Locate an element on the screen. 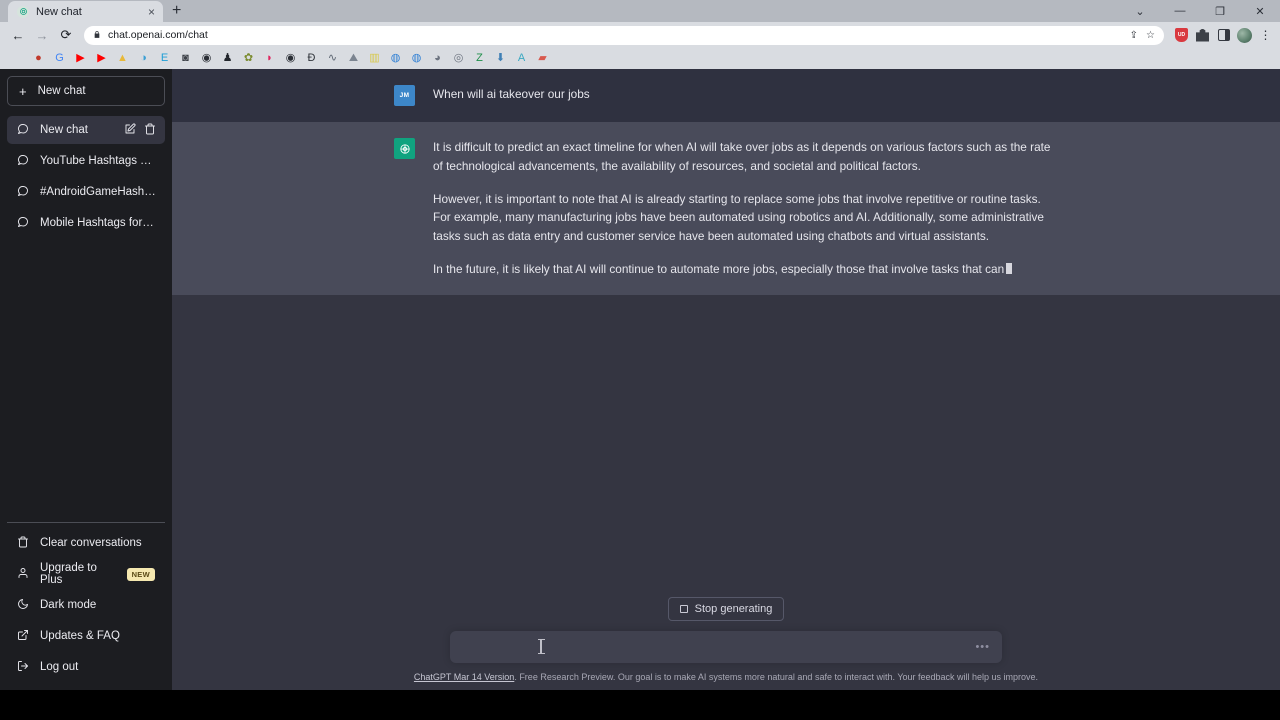  logout-icon is located at coordinates (23, 667).